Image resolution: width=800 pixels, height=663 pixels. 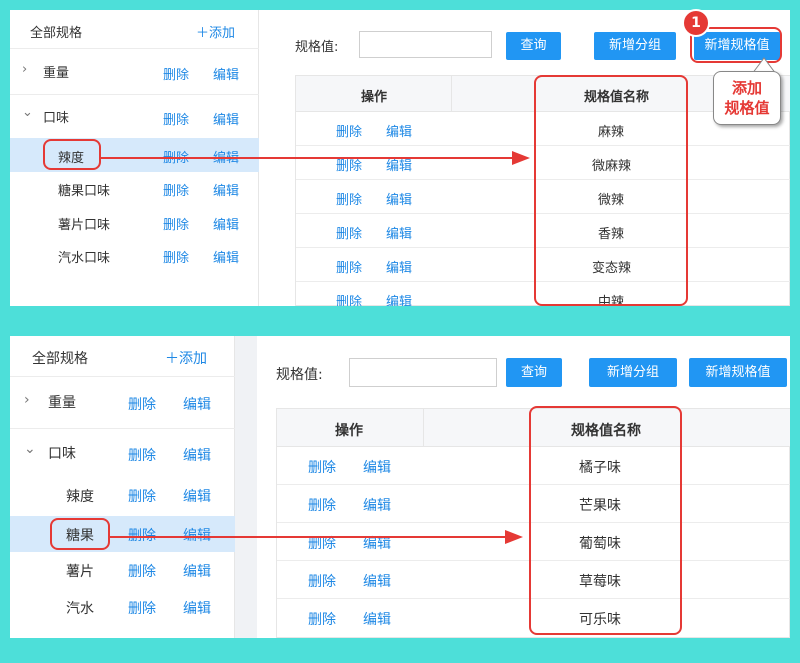 I want to click on highlight-value-column-bottom, so click(x=605, y=520).